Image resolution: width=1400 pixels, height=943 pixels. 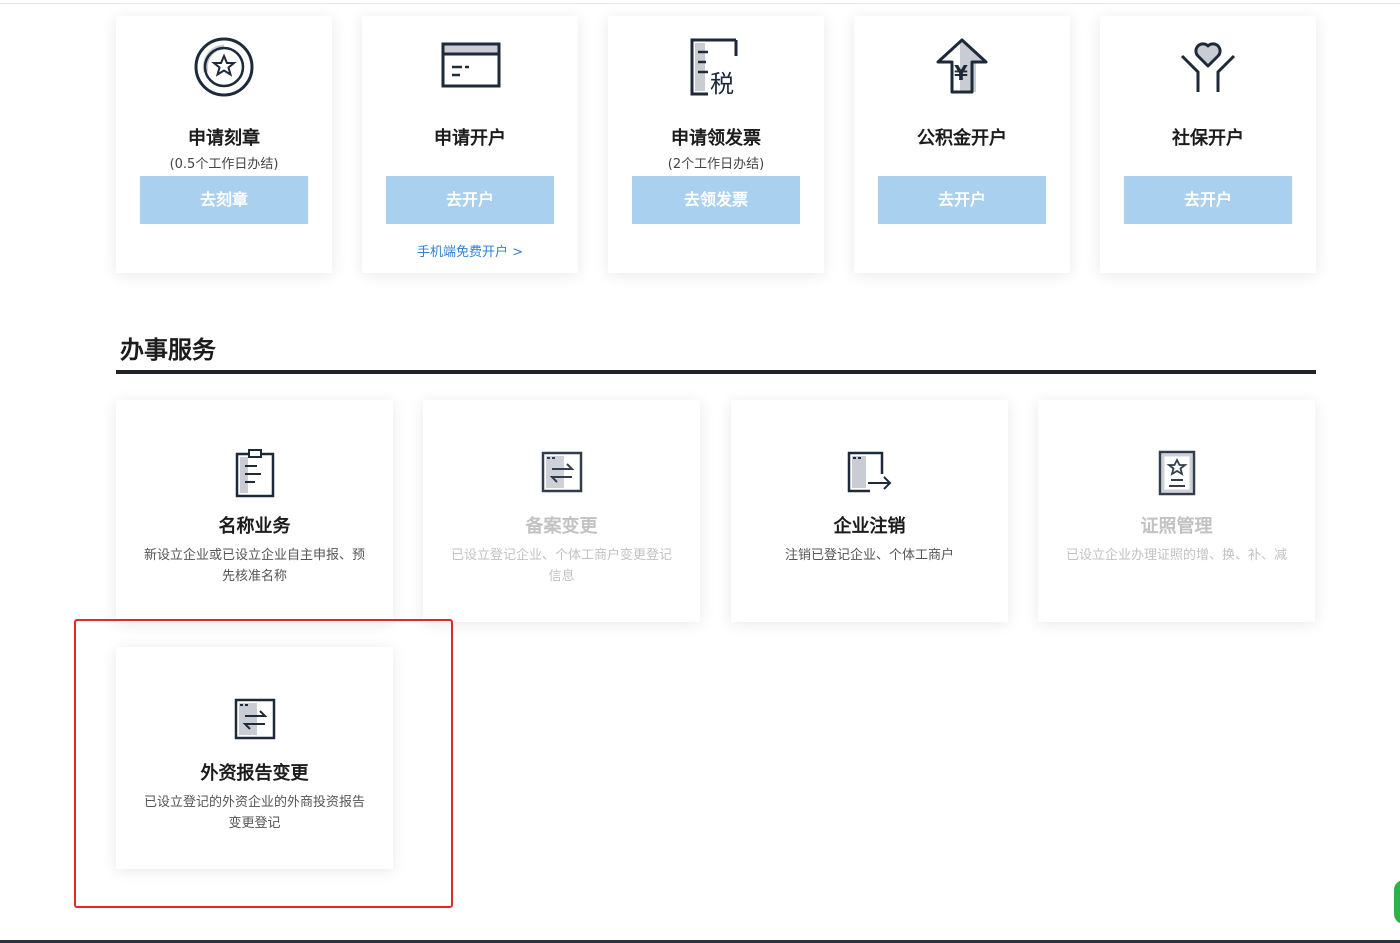 I want to click on housing-fund-icon: ¥, so click(x=962, y=68).